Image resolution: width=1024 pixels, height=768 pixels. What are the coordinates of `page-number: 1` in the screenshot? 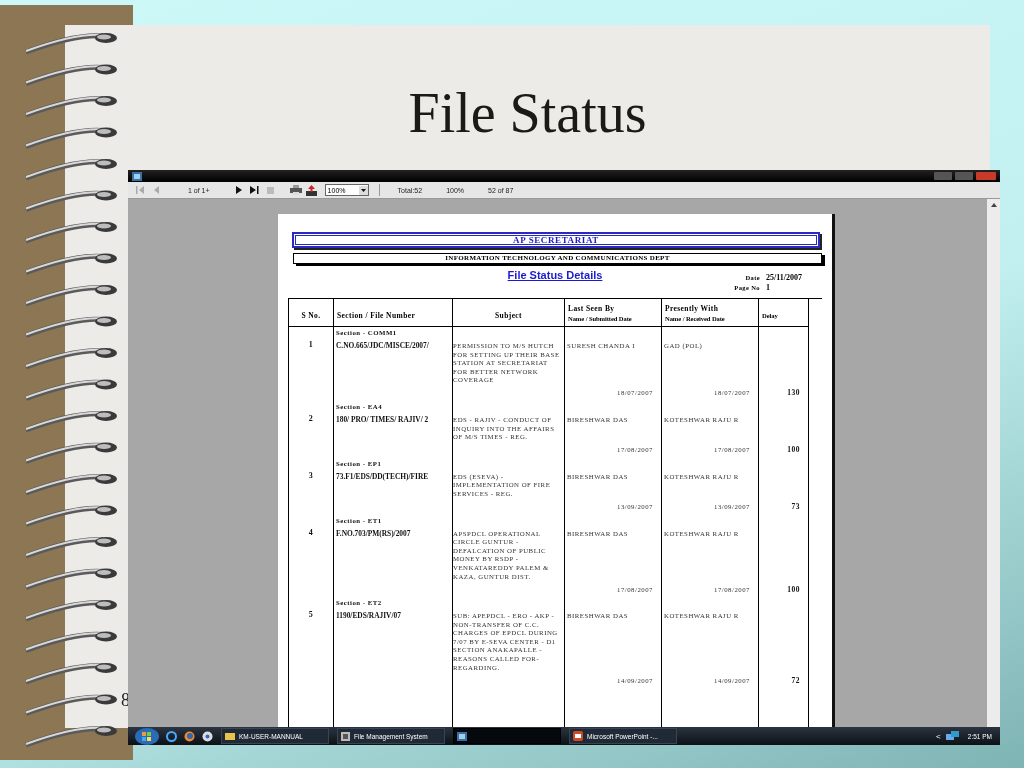 It's located at (768, 288).